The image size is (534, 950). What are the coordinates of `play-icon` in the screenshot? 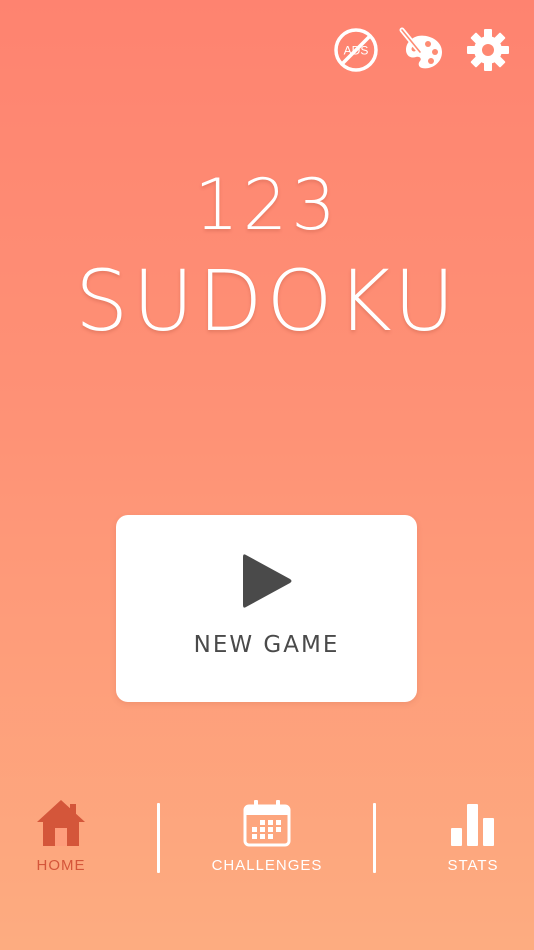 It's located at (267, 581).